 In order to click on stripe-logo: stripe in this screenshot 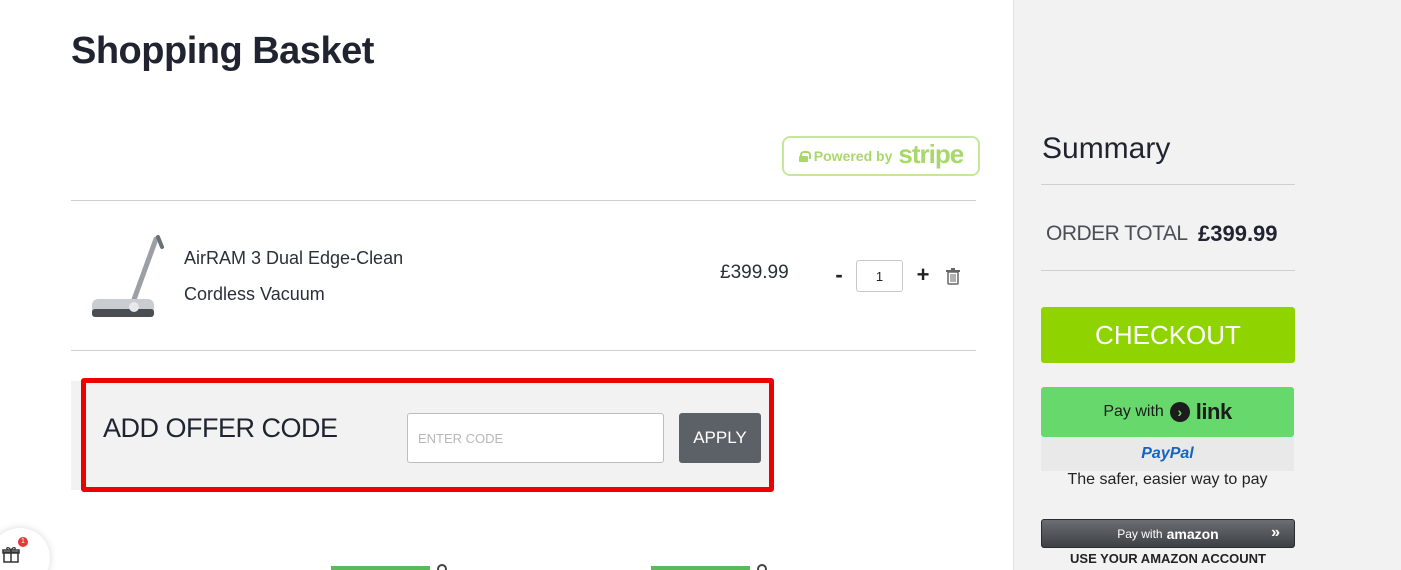, I will do `click(931, 153)`.